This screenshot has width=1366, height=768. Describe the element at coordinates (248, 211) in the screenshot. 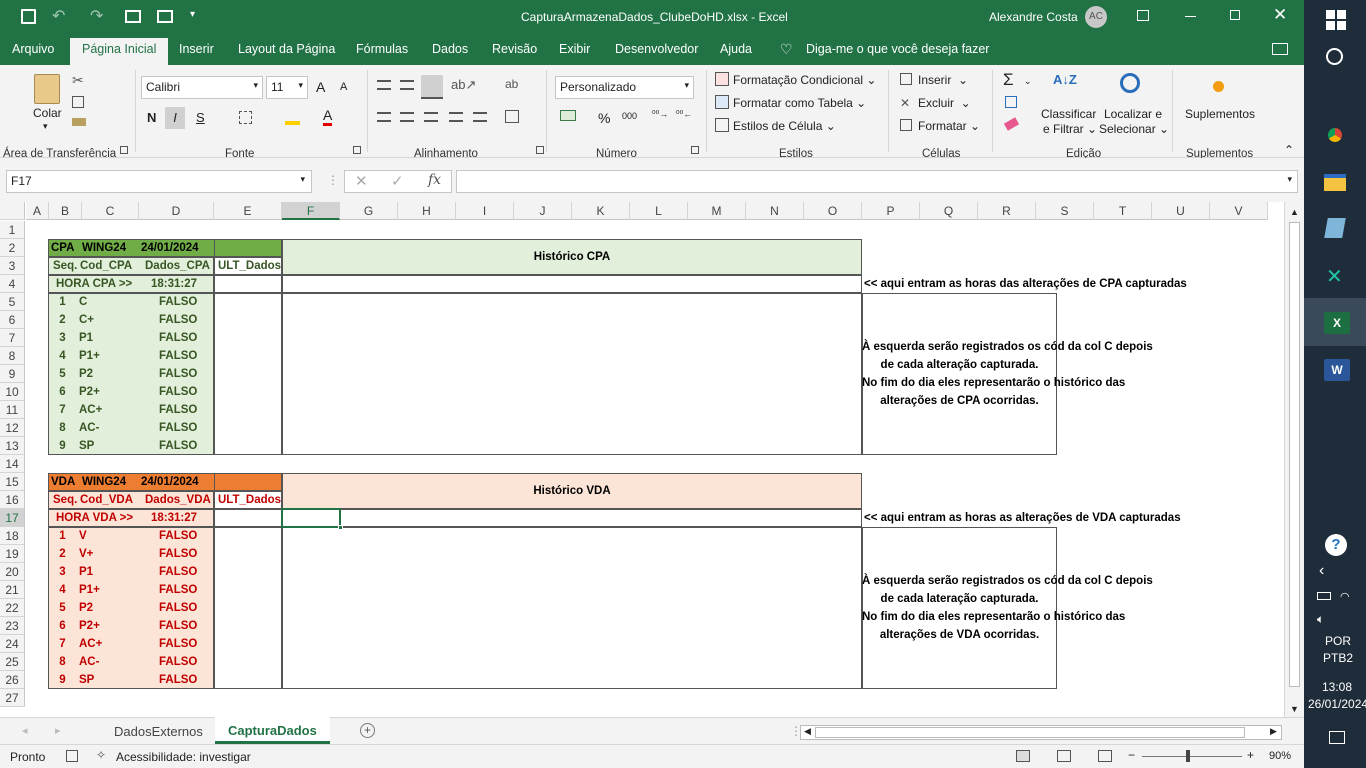

I see `col-header-E: E` at that location.